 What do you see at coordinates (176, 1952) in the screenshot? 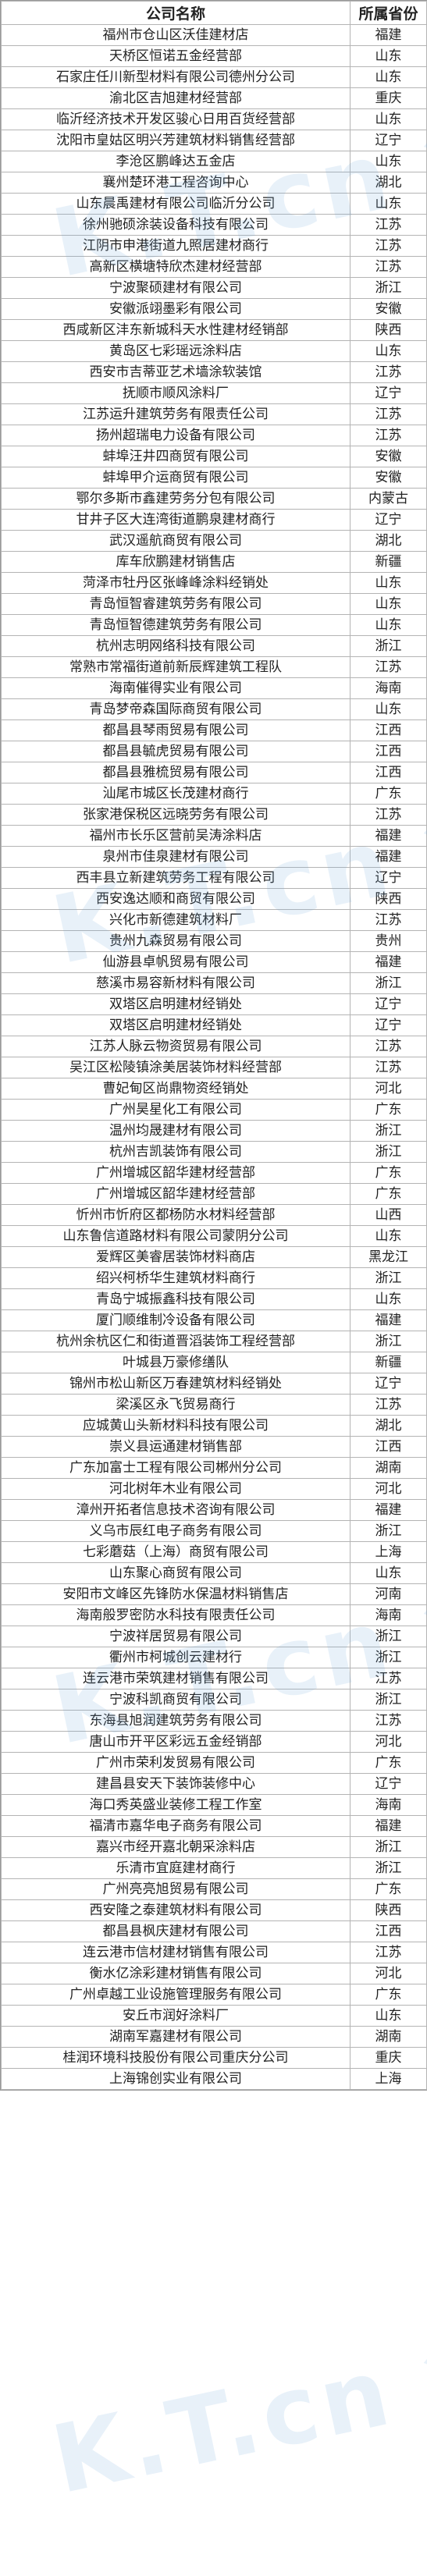
I see `company-name-cell: 连云港市信材建材销售有限公司` at bounding box center [176, 1952].